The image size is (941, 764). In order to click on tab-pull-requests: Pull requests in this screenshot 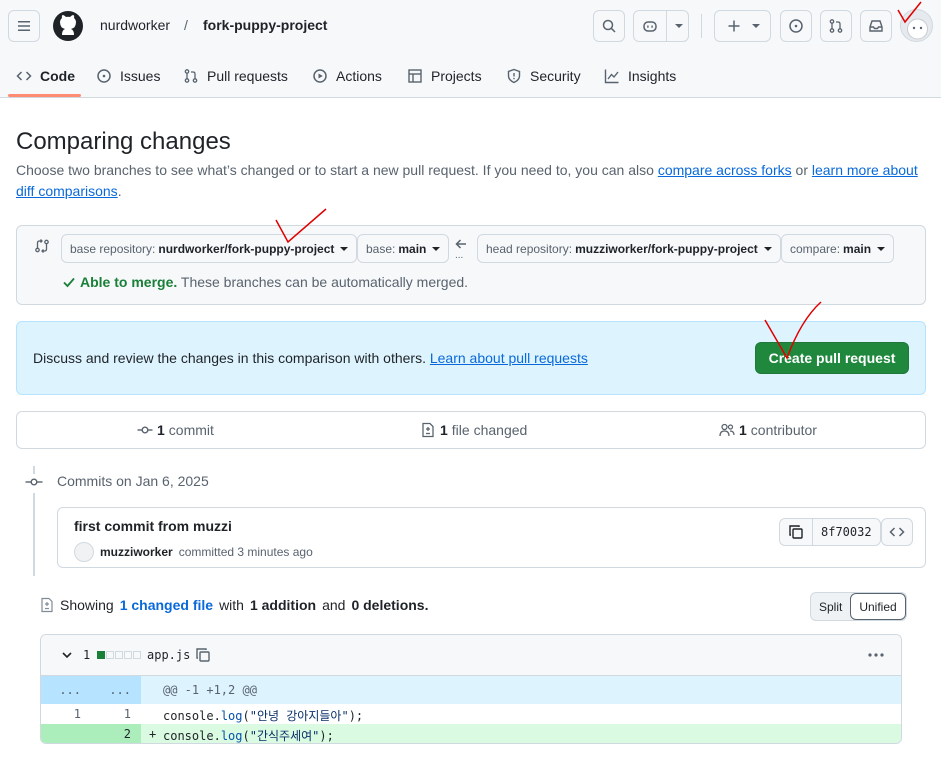, I will do `click(235, 76)`.